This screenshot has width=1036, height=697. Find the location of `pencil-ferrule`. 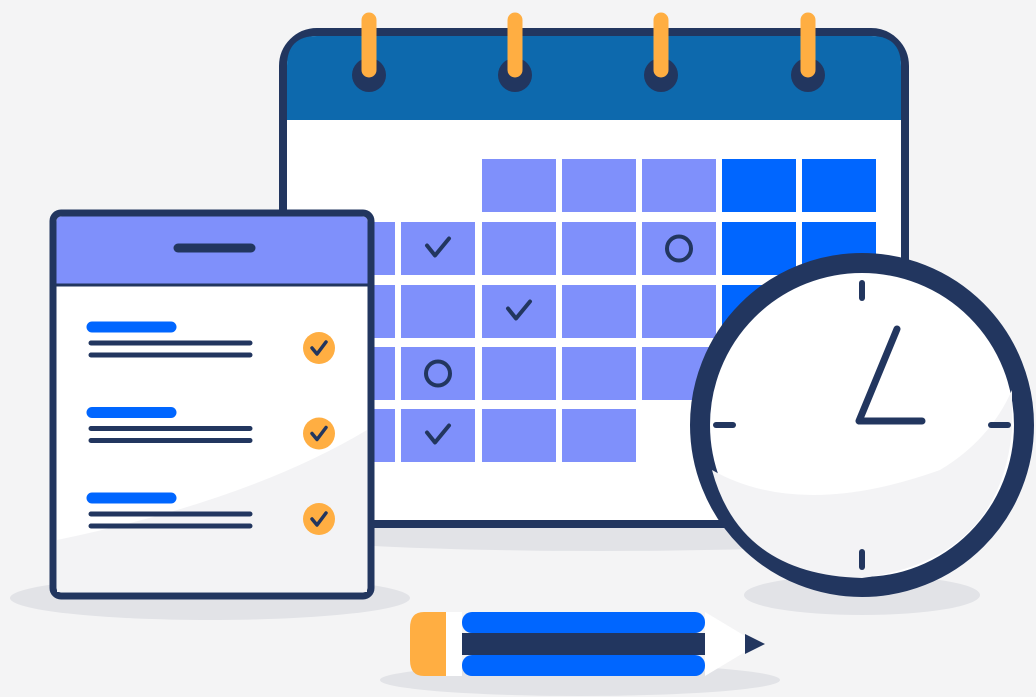

pencil-ferrule is located at coordinates (454, 644).